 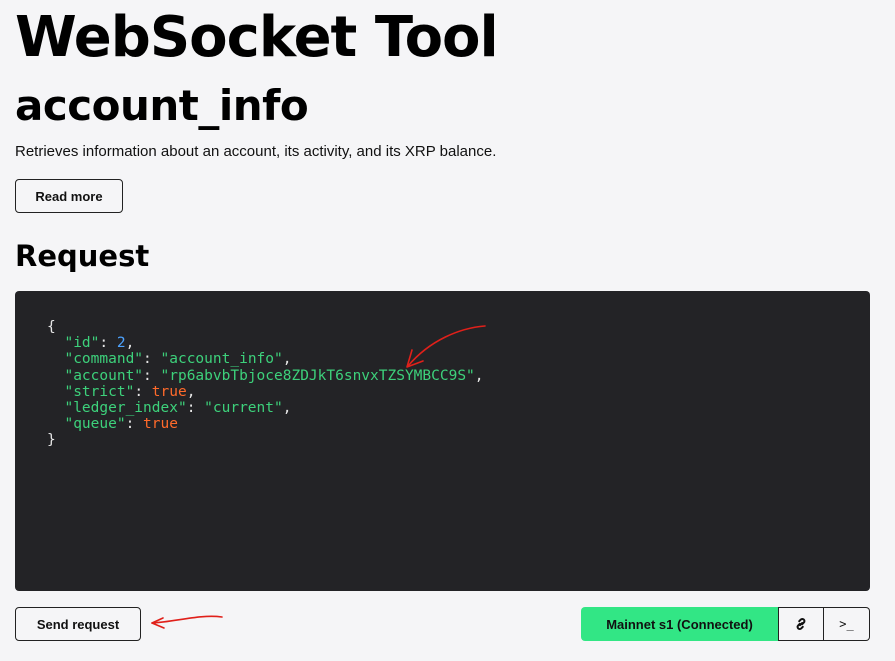 I want to click on code-value: "rp6abvbTbjoce8ZDJkT6snvxTZSYMBCC9S", so click(x=317, y=375).